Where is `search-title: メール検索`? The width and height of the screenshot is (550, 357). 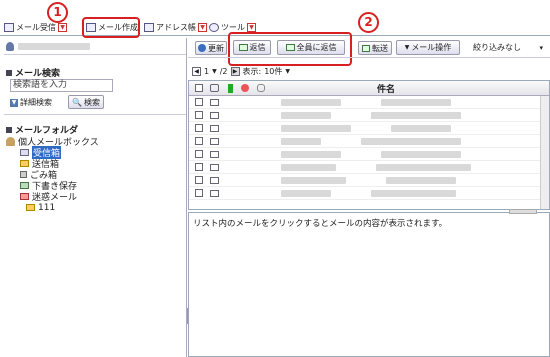 search-title: メール検索 is located at coordinates (38, 74).